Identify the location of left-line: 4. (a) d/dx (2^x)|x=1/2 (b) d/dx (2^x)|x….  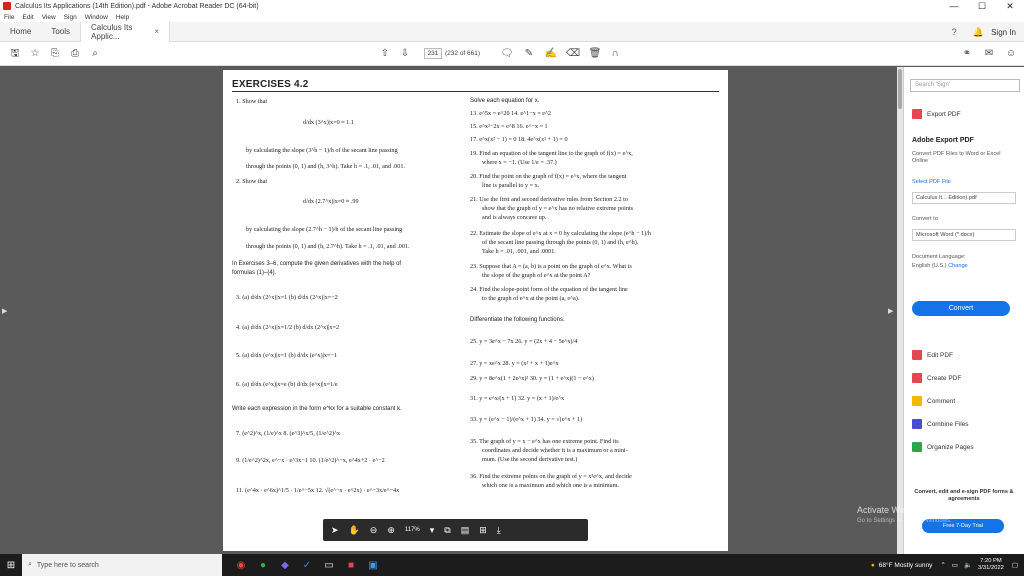
(288, 327).